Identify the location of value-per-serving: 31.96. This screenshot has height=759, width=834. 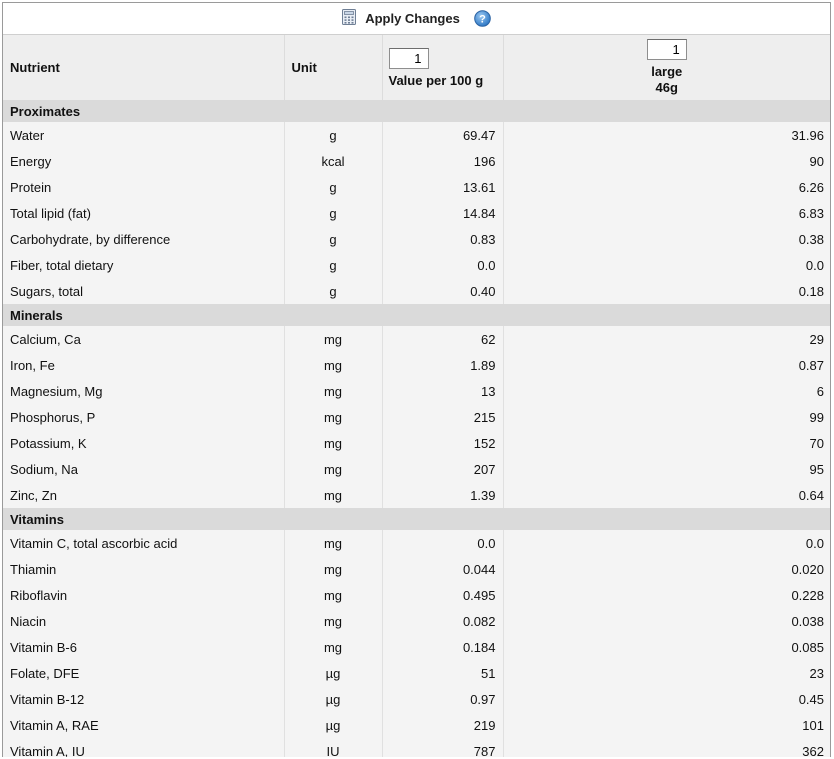
(666, 135).